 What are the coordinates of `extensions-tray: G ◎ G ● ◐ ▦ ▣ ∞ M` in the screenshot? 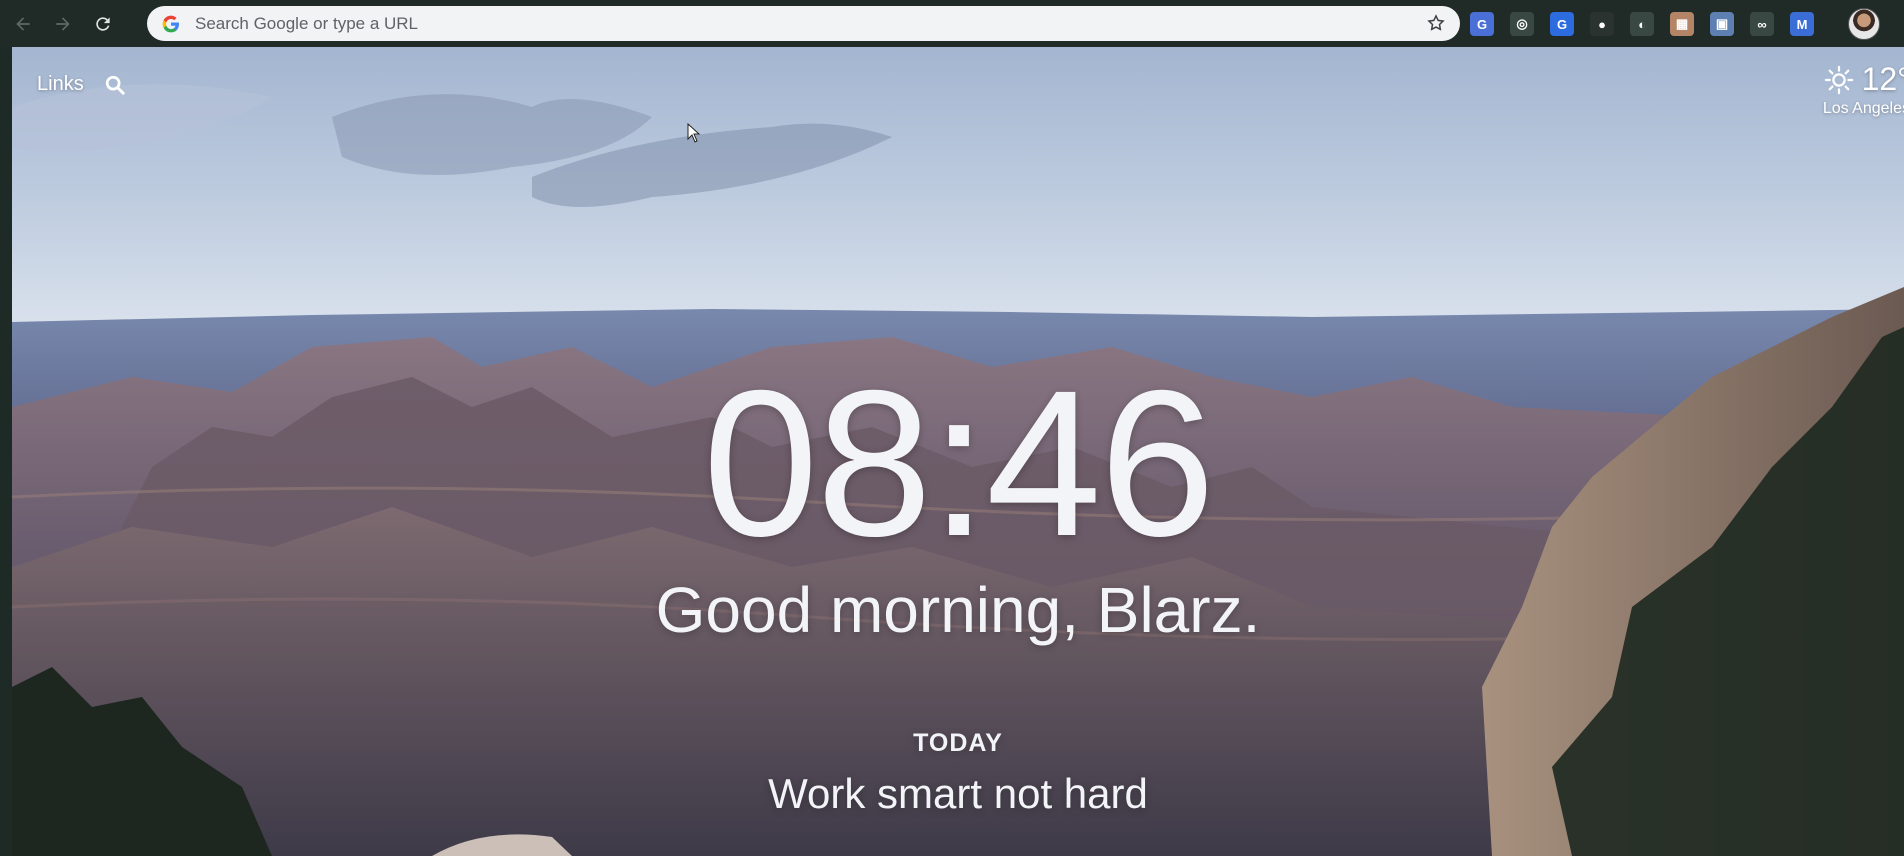 It's located at (1650, 24).